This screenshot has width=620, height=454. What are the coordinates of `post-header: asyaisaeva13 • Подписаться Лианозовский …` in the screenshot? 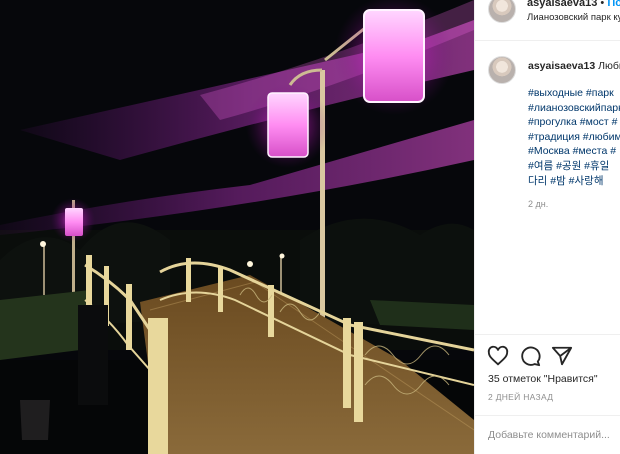 It's located at (547, 20).